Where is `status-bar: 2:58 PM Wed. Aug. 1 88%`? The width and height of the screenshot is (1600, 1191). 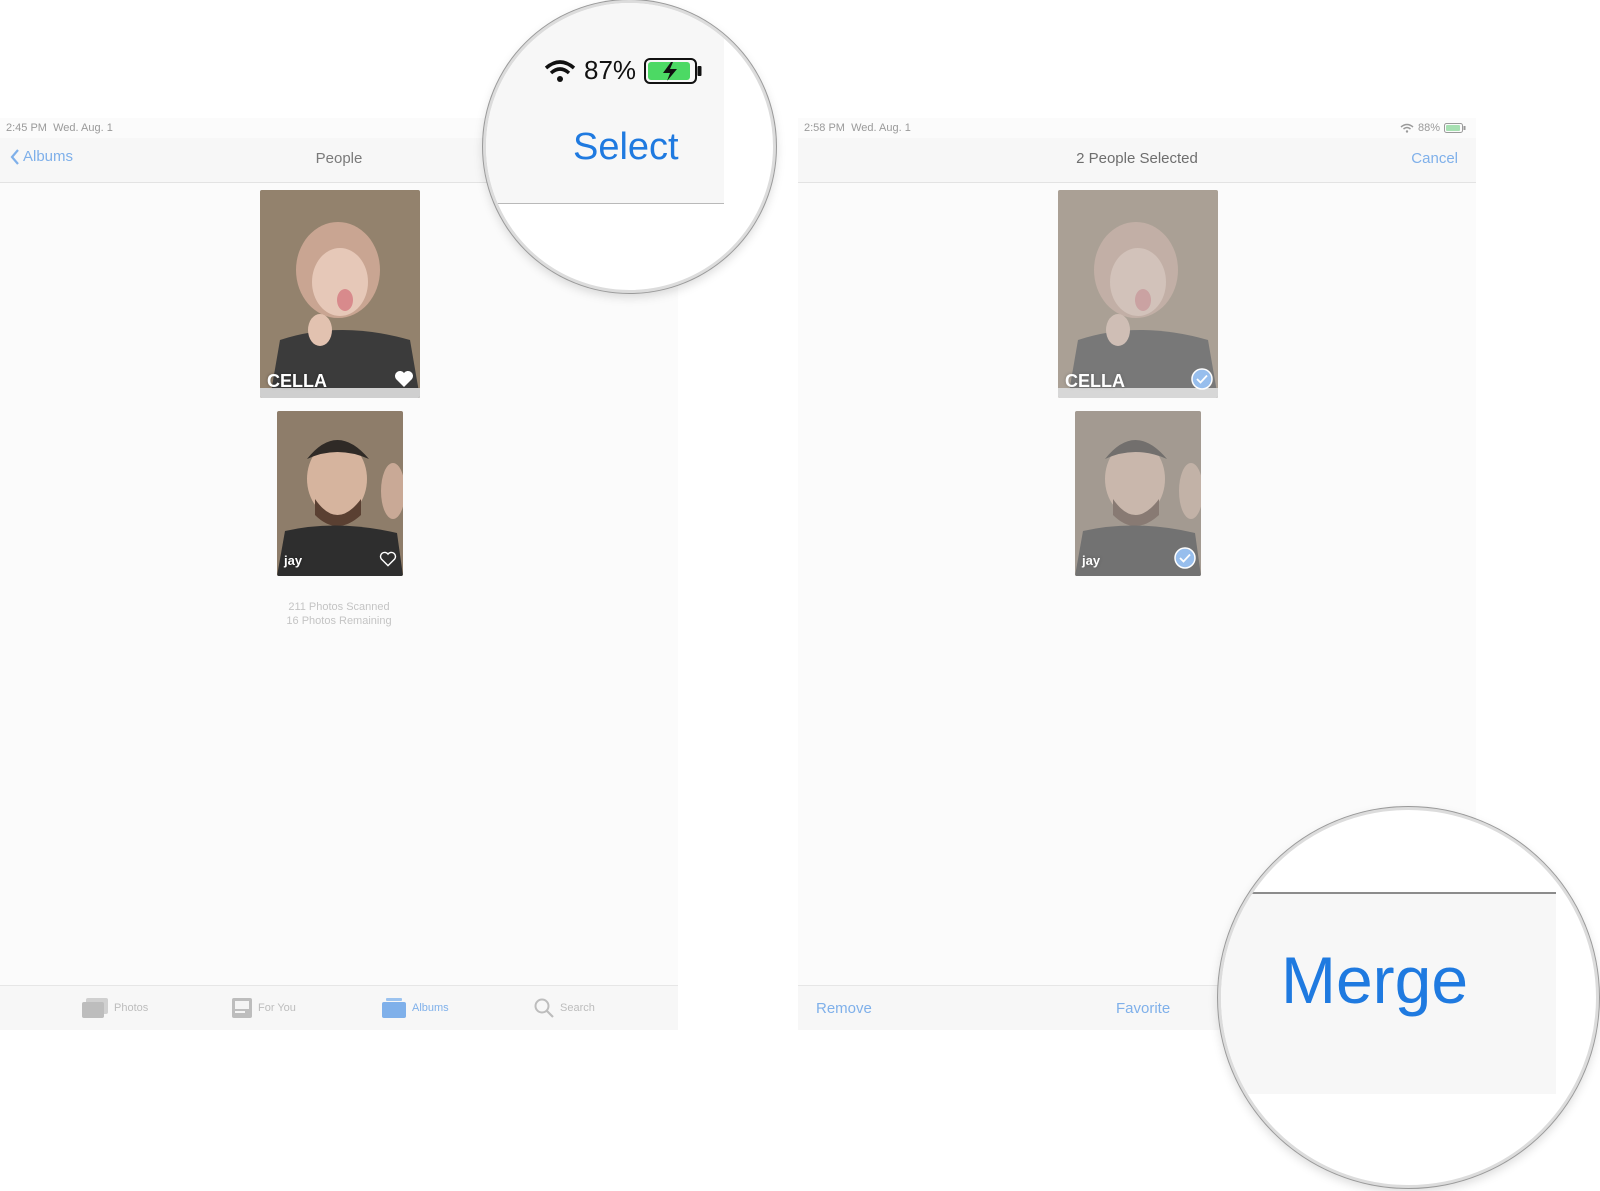 status-bar: 2:58 PM Wed. Aug. 1 88% is located at coordinates (1137, 128).